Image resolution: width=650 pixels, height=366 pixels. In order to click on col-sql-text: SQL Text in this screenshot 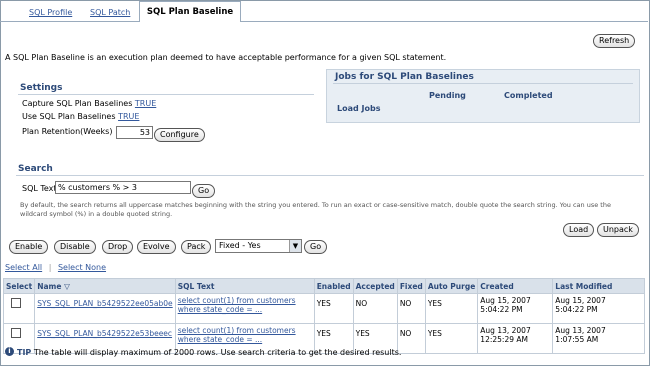, I will do `click(244, 286)`.